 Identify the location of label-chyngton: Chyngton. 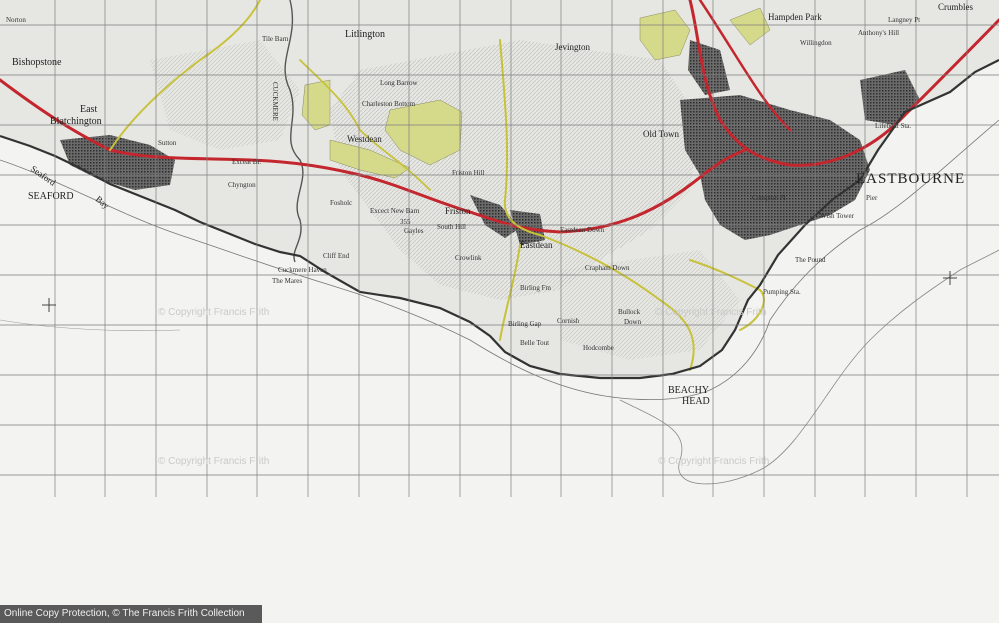
(242, 185).